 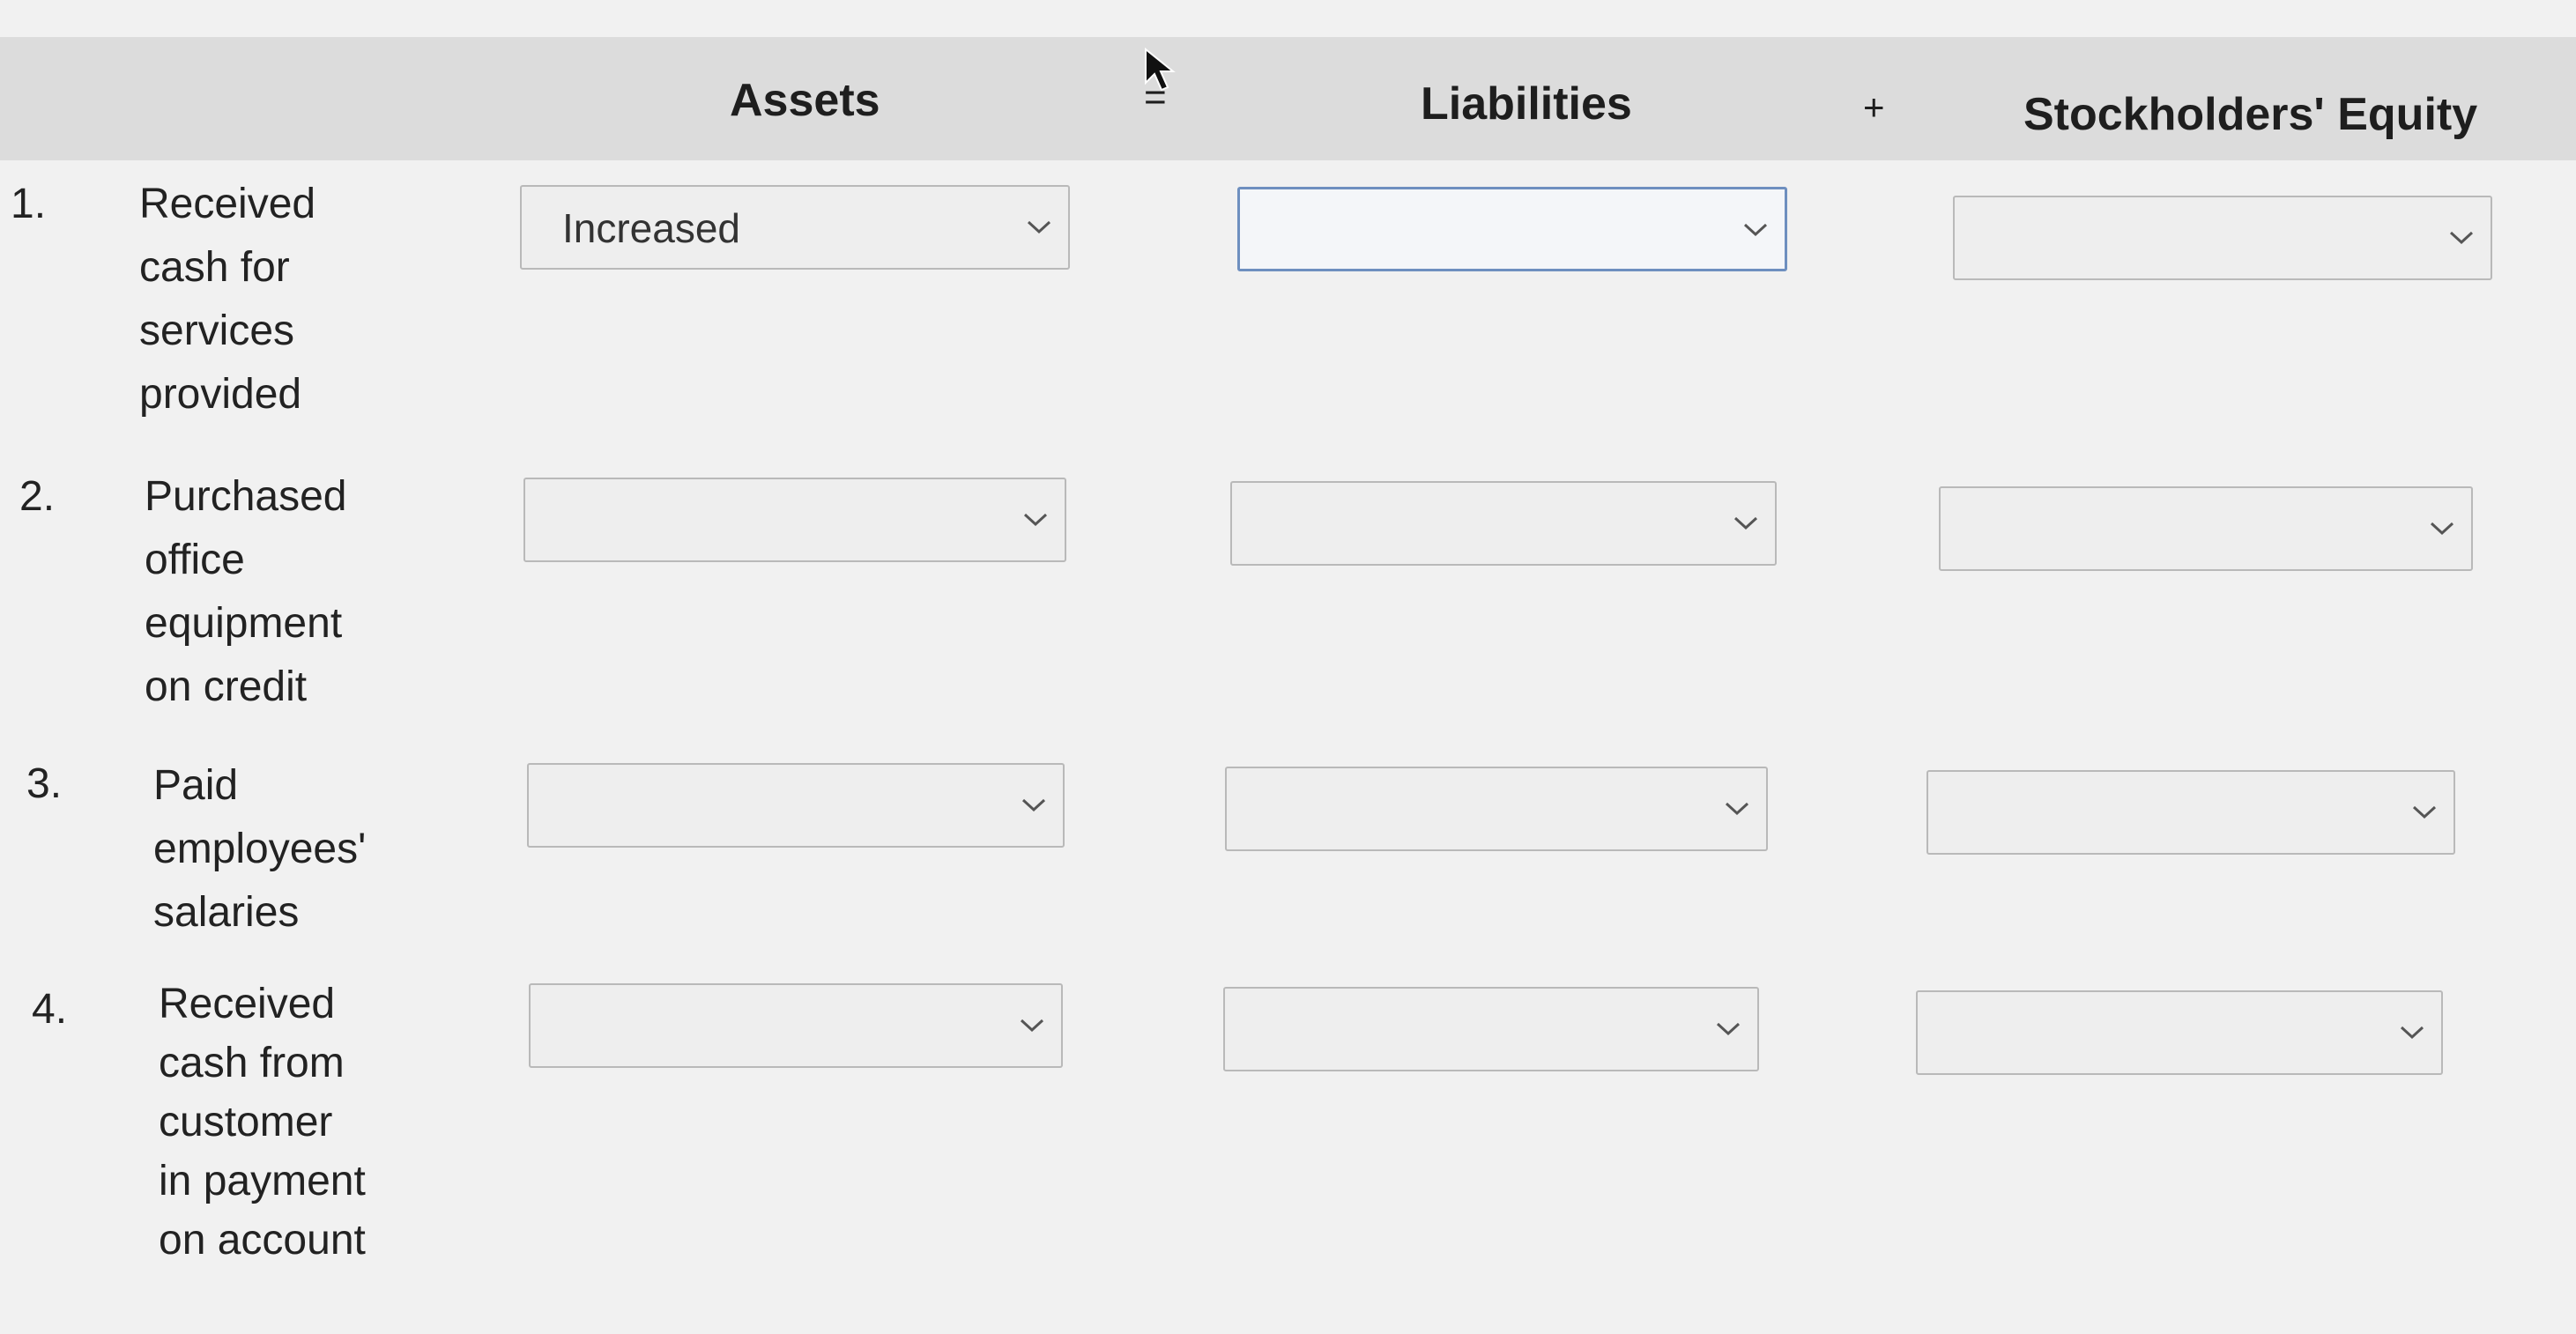 What do you see at coordinates (1161, 71) in the screenshot?
I see `mouse-pointer-icon` at bounding box center [1161, 71].